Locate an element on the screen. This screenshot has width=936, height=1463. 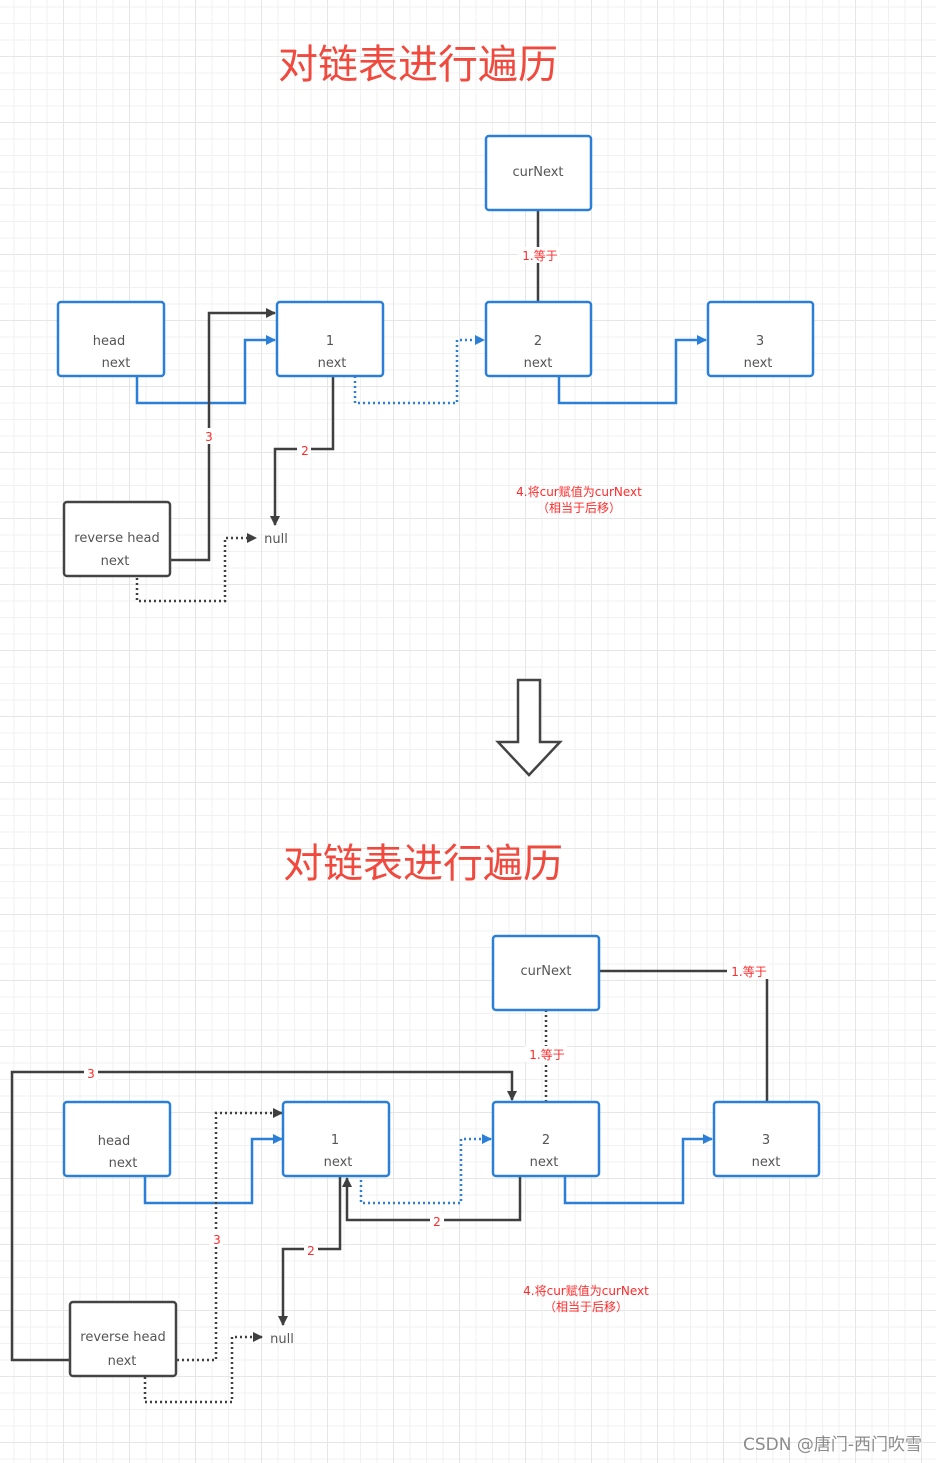
edge-label-step-3-dotted: 3 is located at coordinates (217, 1240).